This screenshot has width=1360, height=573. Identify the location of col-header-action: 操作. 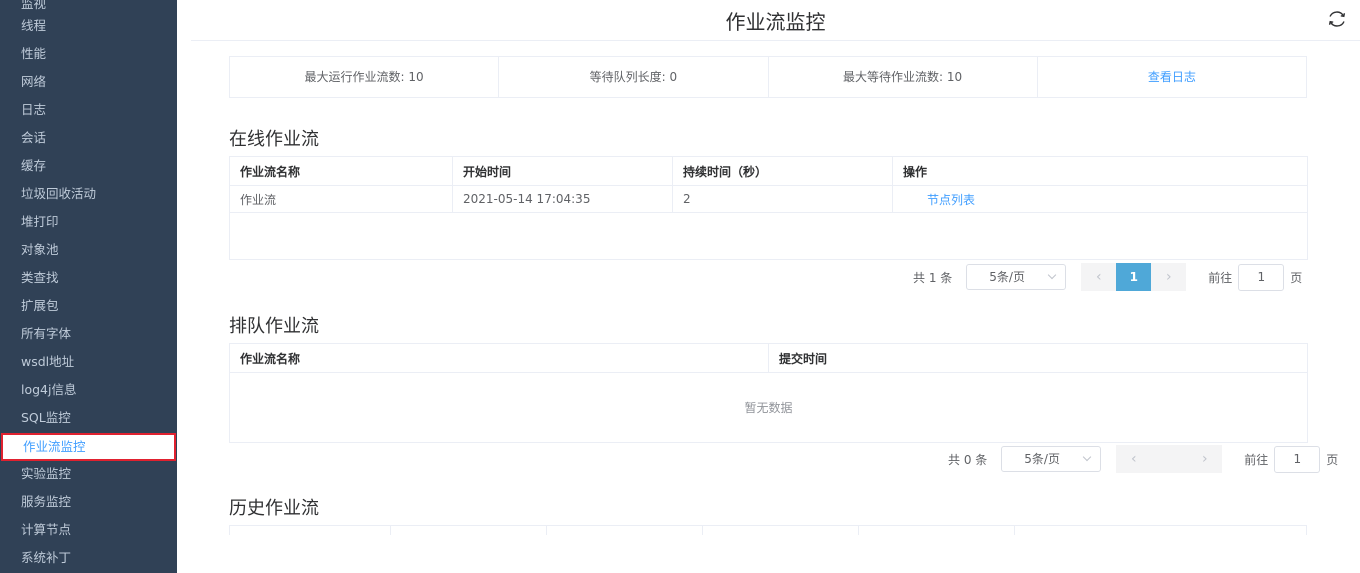
(1100, 171).